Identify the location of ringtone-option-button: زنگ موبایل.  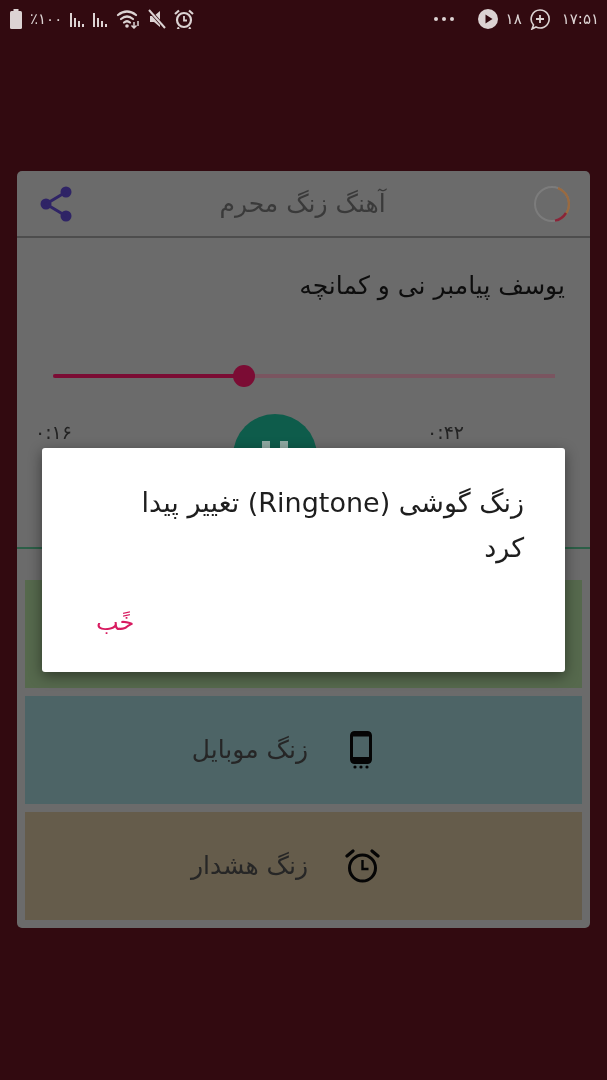
(303, 750).